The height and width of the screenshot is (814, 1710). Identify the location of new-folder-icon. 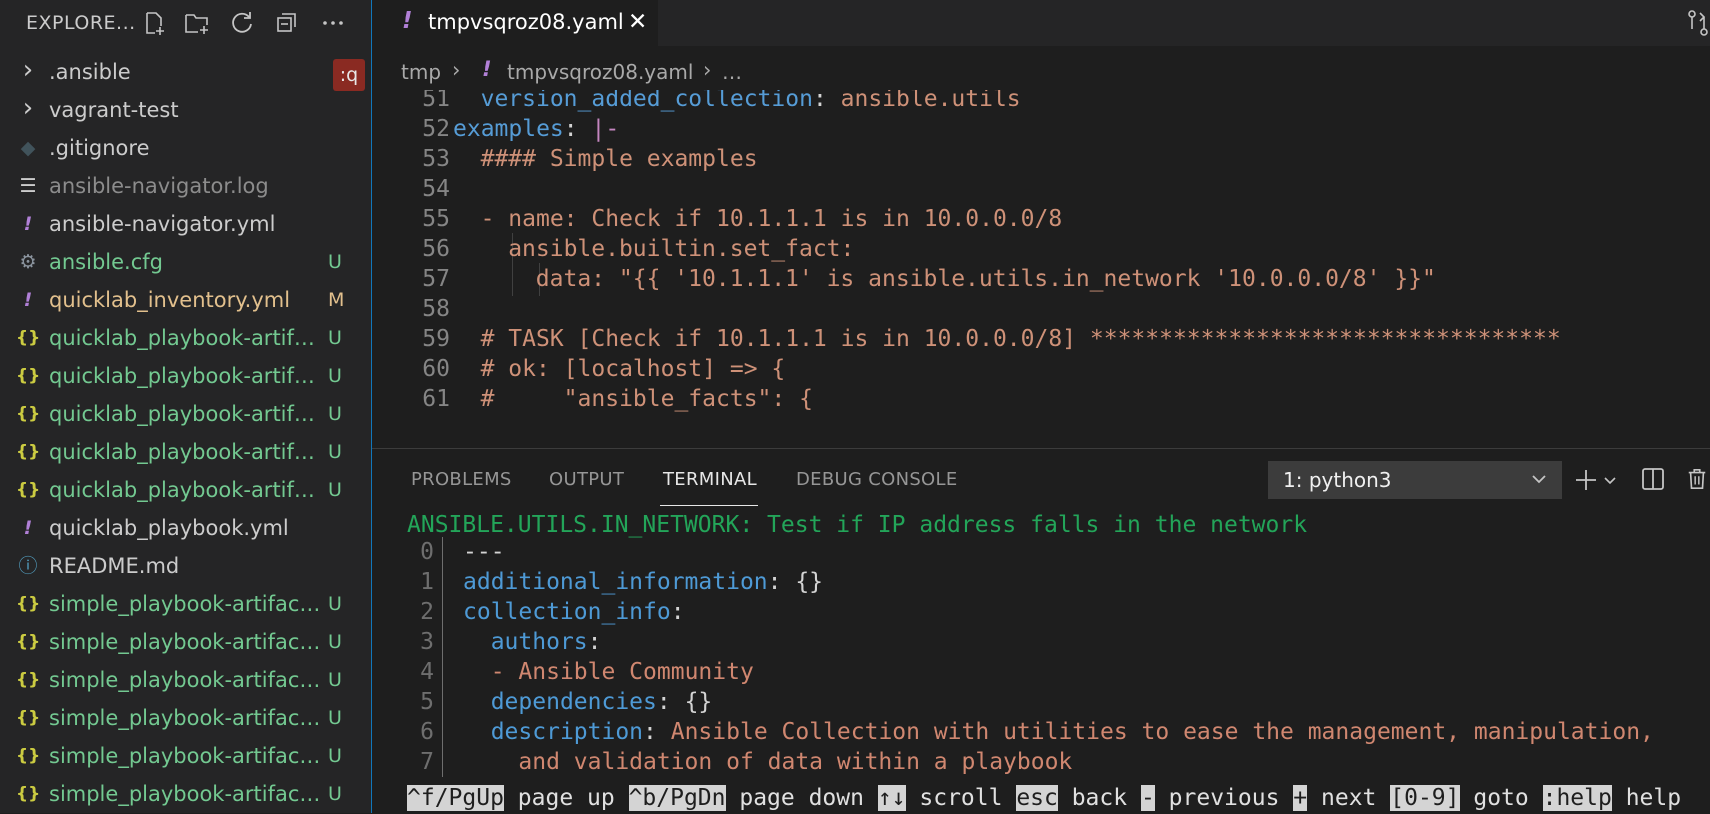
(197, 23).